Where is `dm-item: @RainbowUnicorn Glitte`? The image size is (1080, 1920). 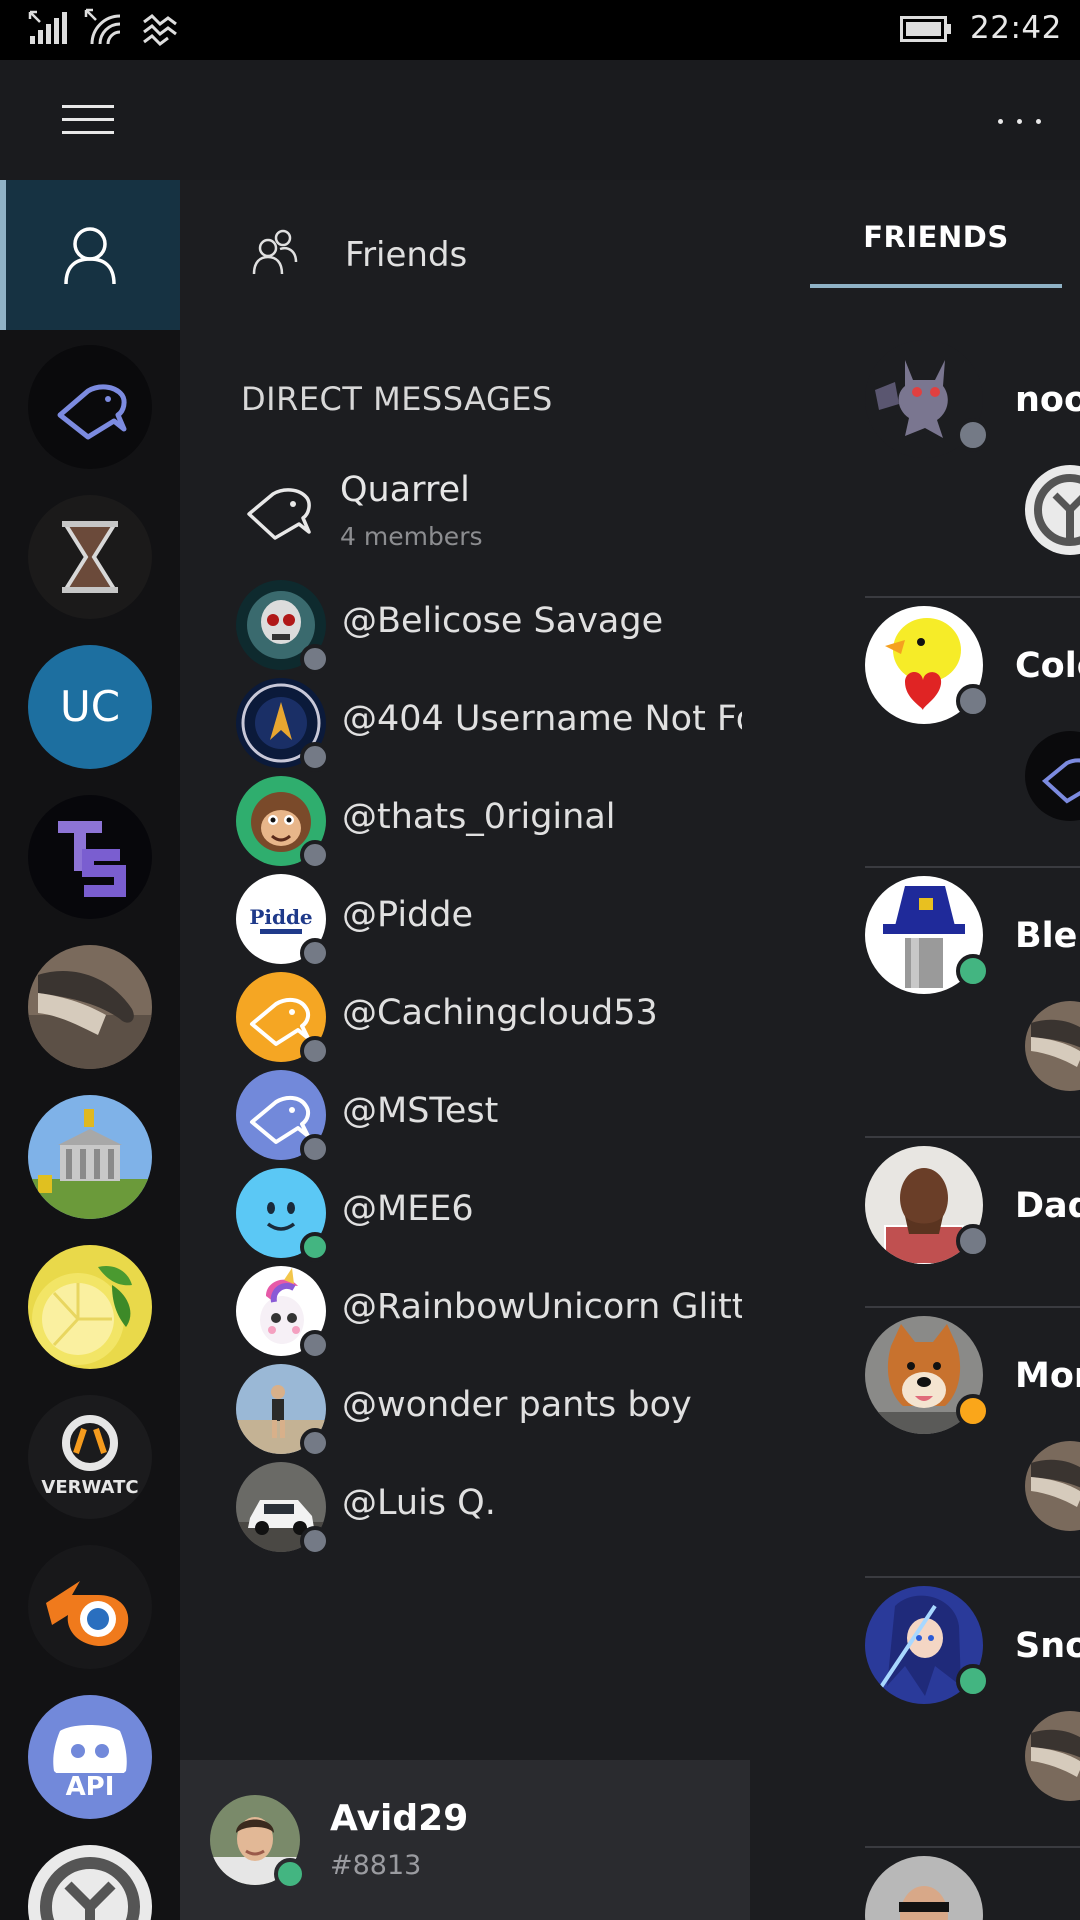 dm-item: @RainbowUnicorn Glitte is located at coordinates (465, 1311).